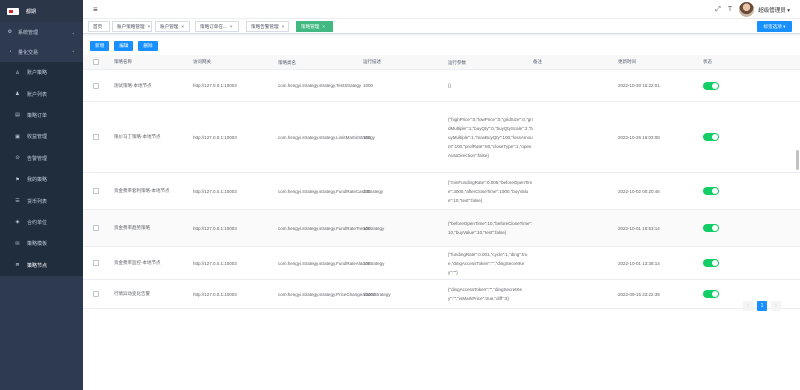  Describe the element at coordinates (37, 115) in the screenshot. I see `sidebar-item-label: 策略订单` at that location.